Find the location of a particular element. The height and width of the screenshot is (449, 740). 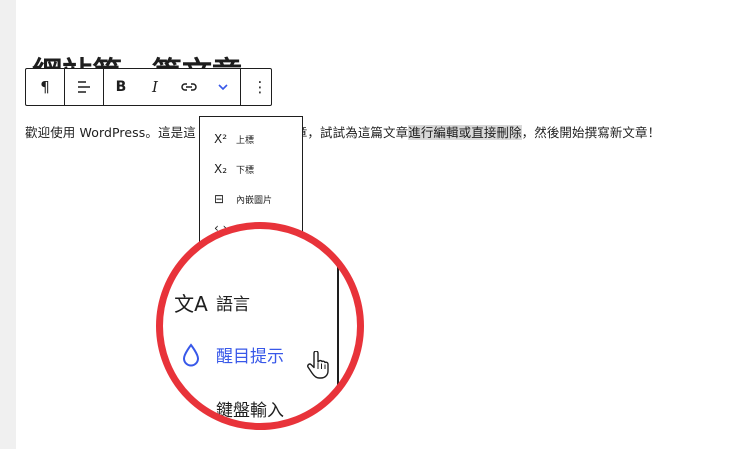

subscript-icon: X₂ is located at coordinates (221, 169).